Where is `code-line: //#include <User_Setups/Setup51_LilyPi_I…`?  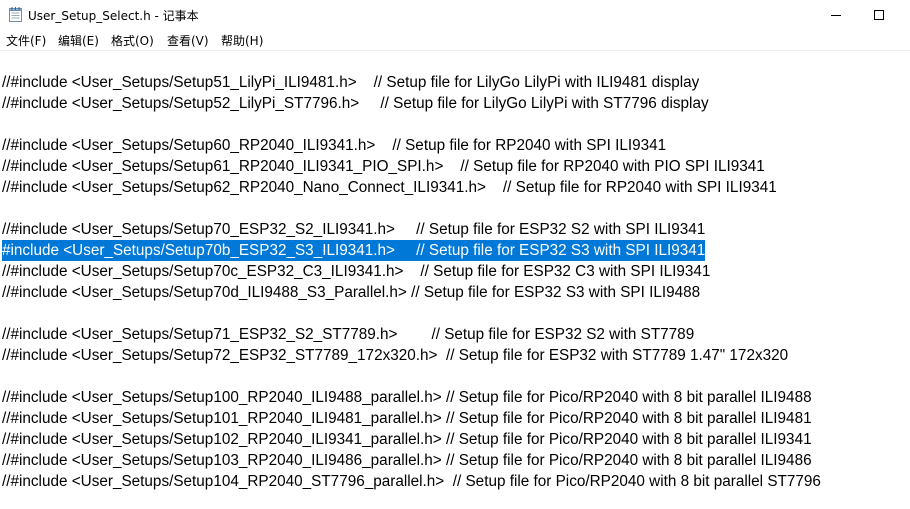 code-line: //#include <User_Setups/Setup51_LilyPi_I… is located at coordinates (351, 82).